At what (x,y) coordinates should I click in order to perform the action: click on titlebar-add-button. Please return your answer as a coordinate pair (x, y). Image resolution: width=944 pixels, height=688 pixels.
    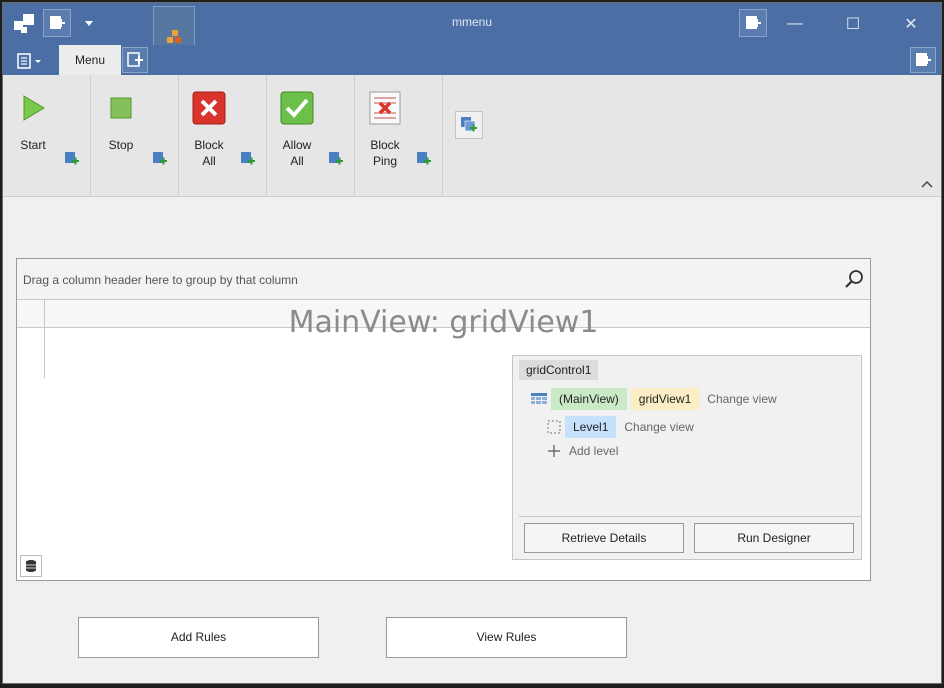
    Looking at the image, I should click on (753, 23).